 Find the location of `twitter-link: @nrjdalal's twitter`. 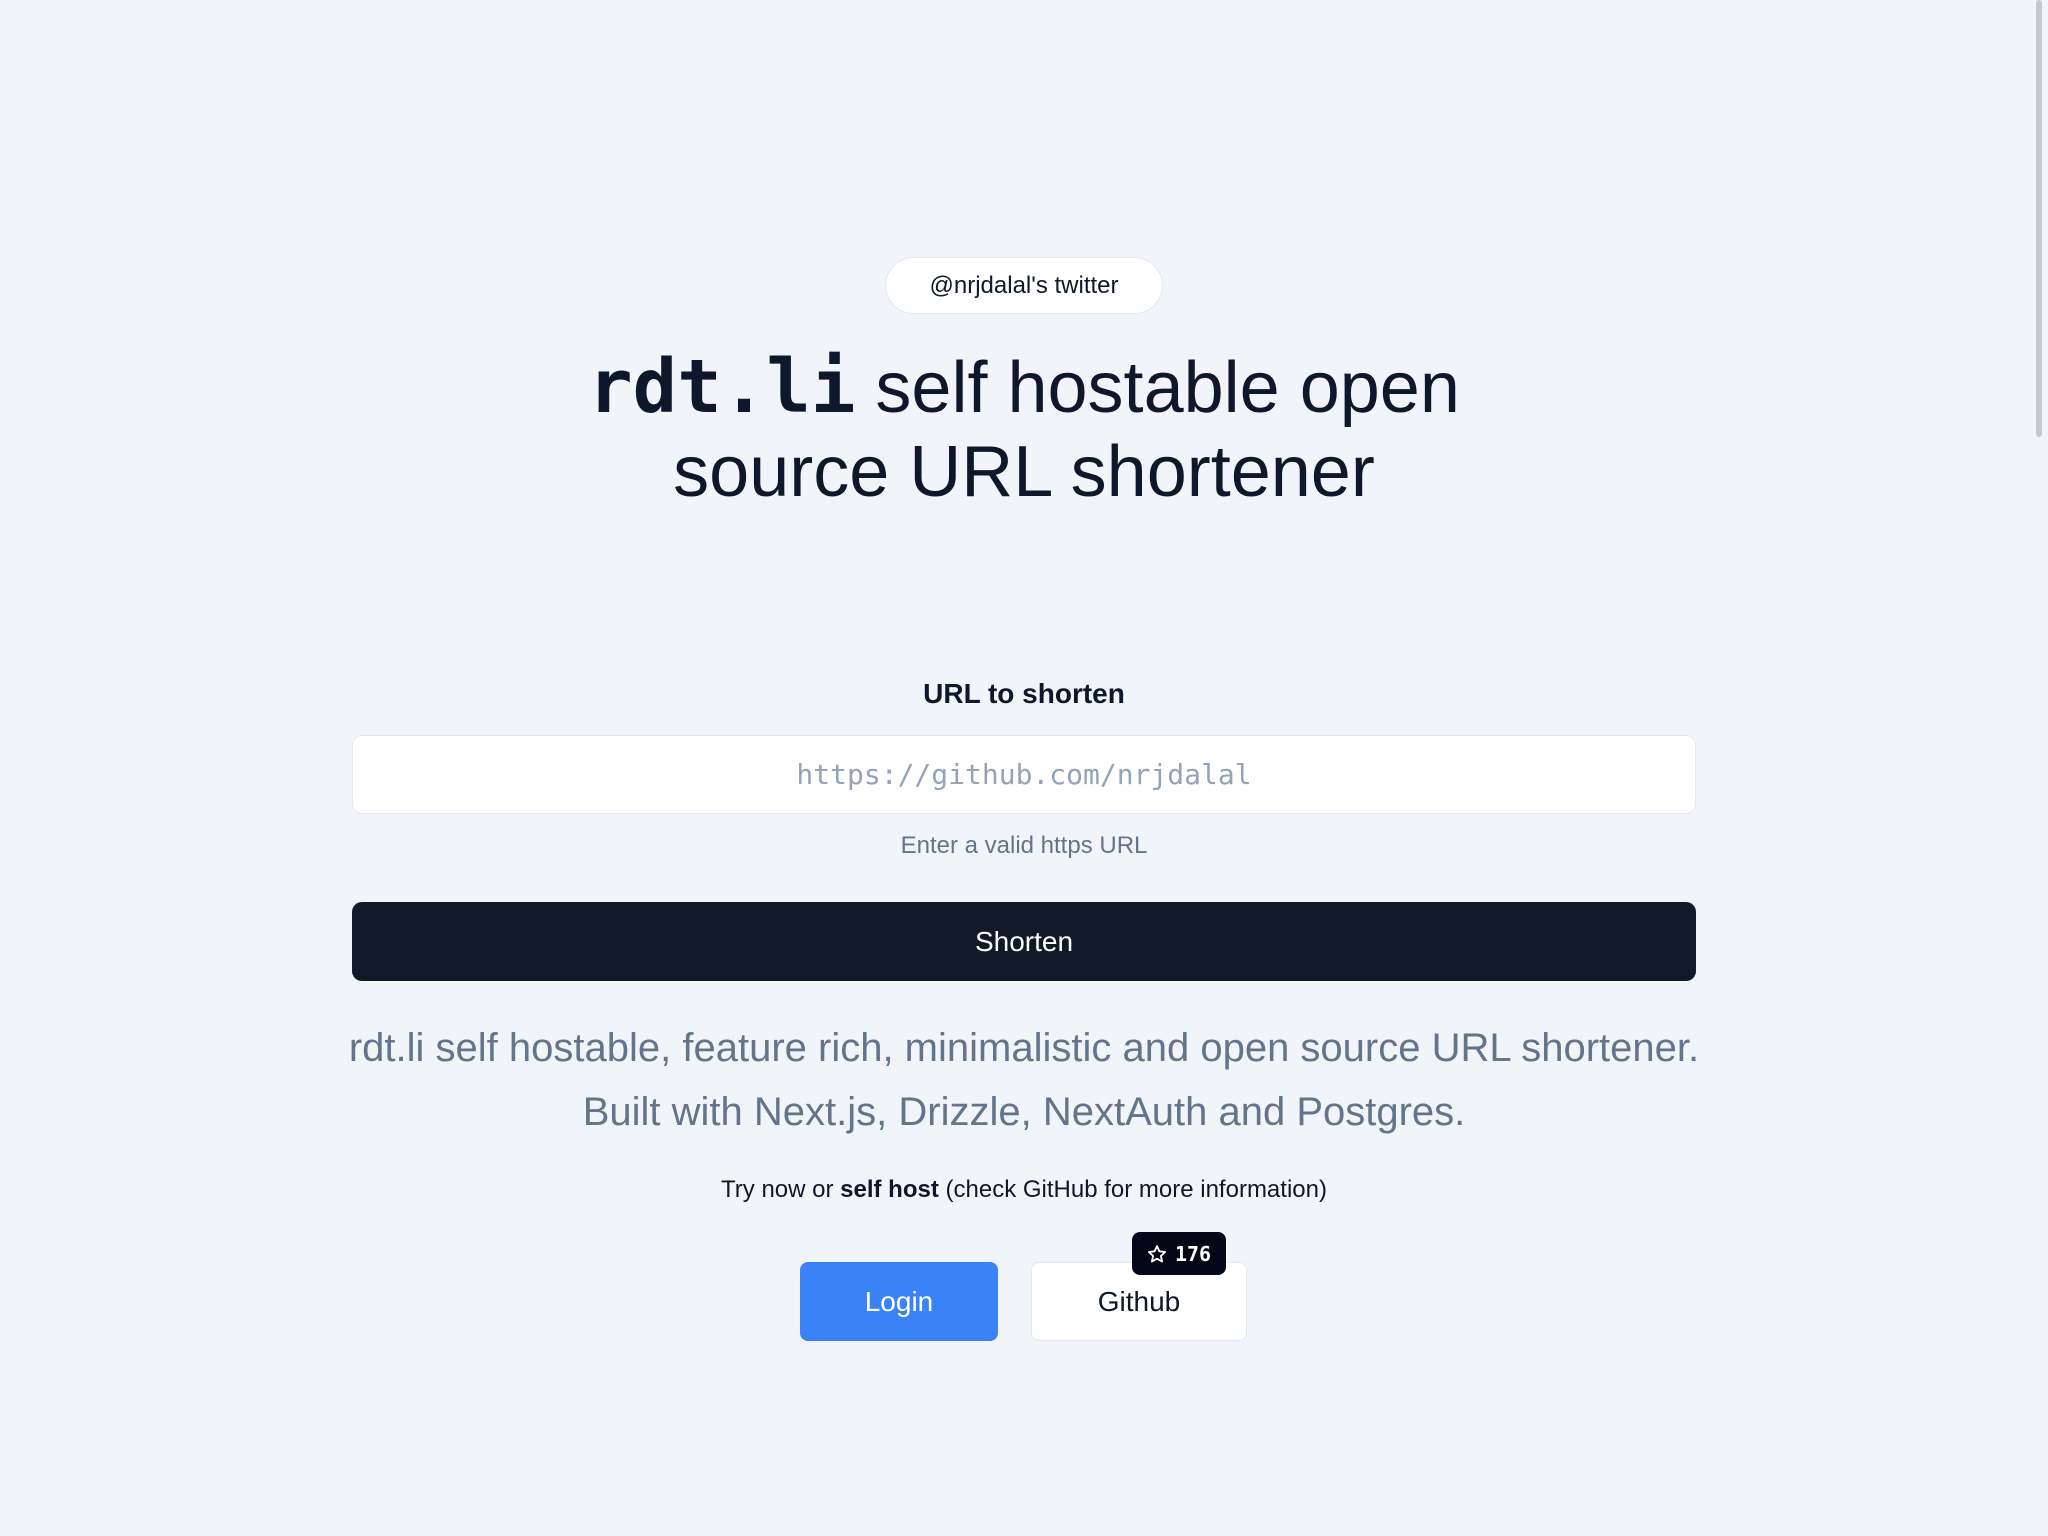

twitter-link: @nrjdalal's twitter is located at coordinates (1024, 285).